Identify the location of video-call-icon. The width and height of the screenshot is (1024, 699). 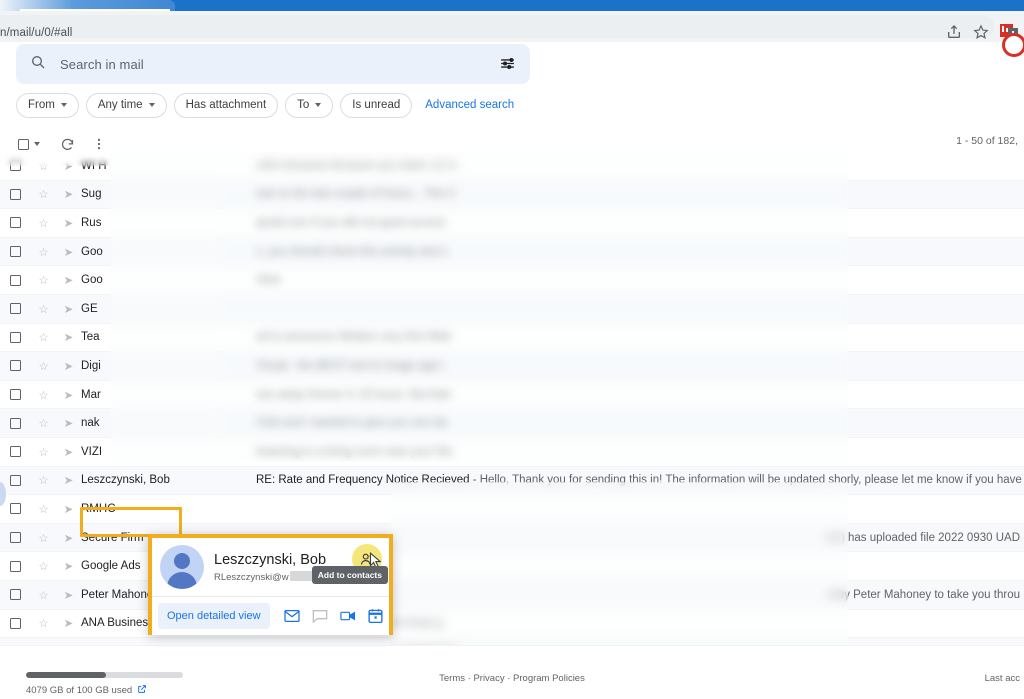
(347, 616).